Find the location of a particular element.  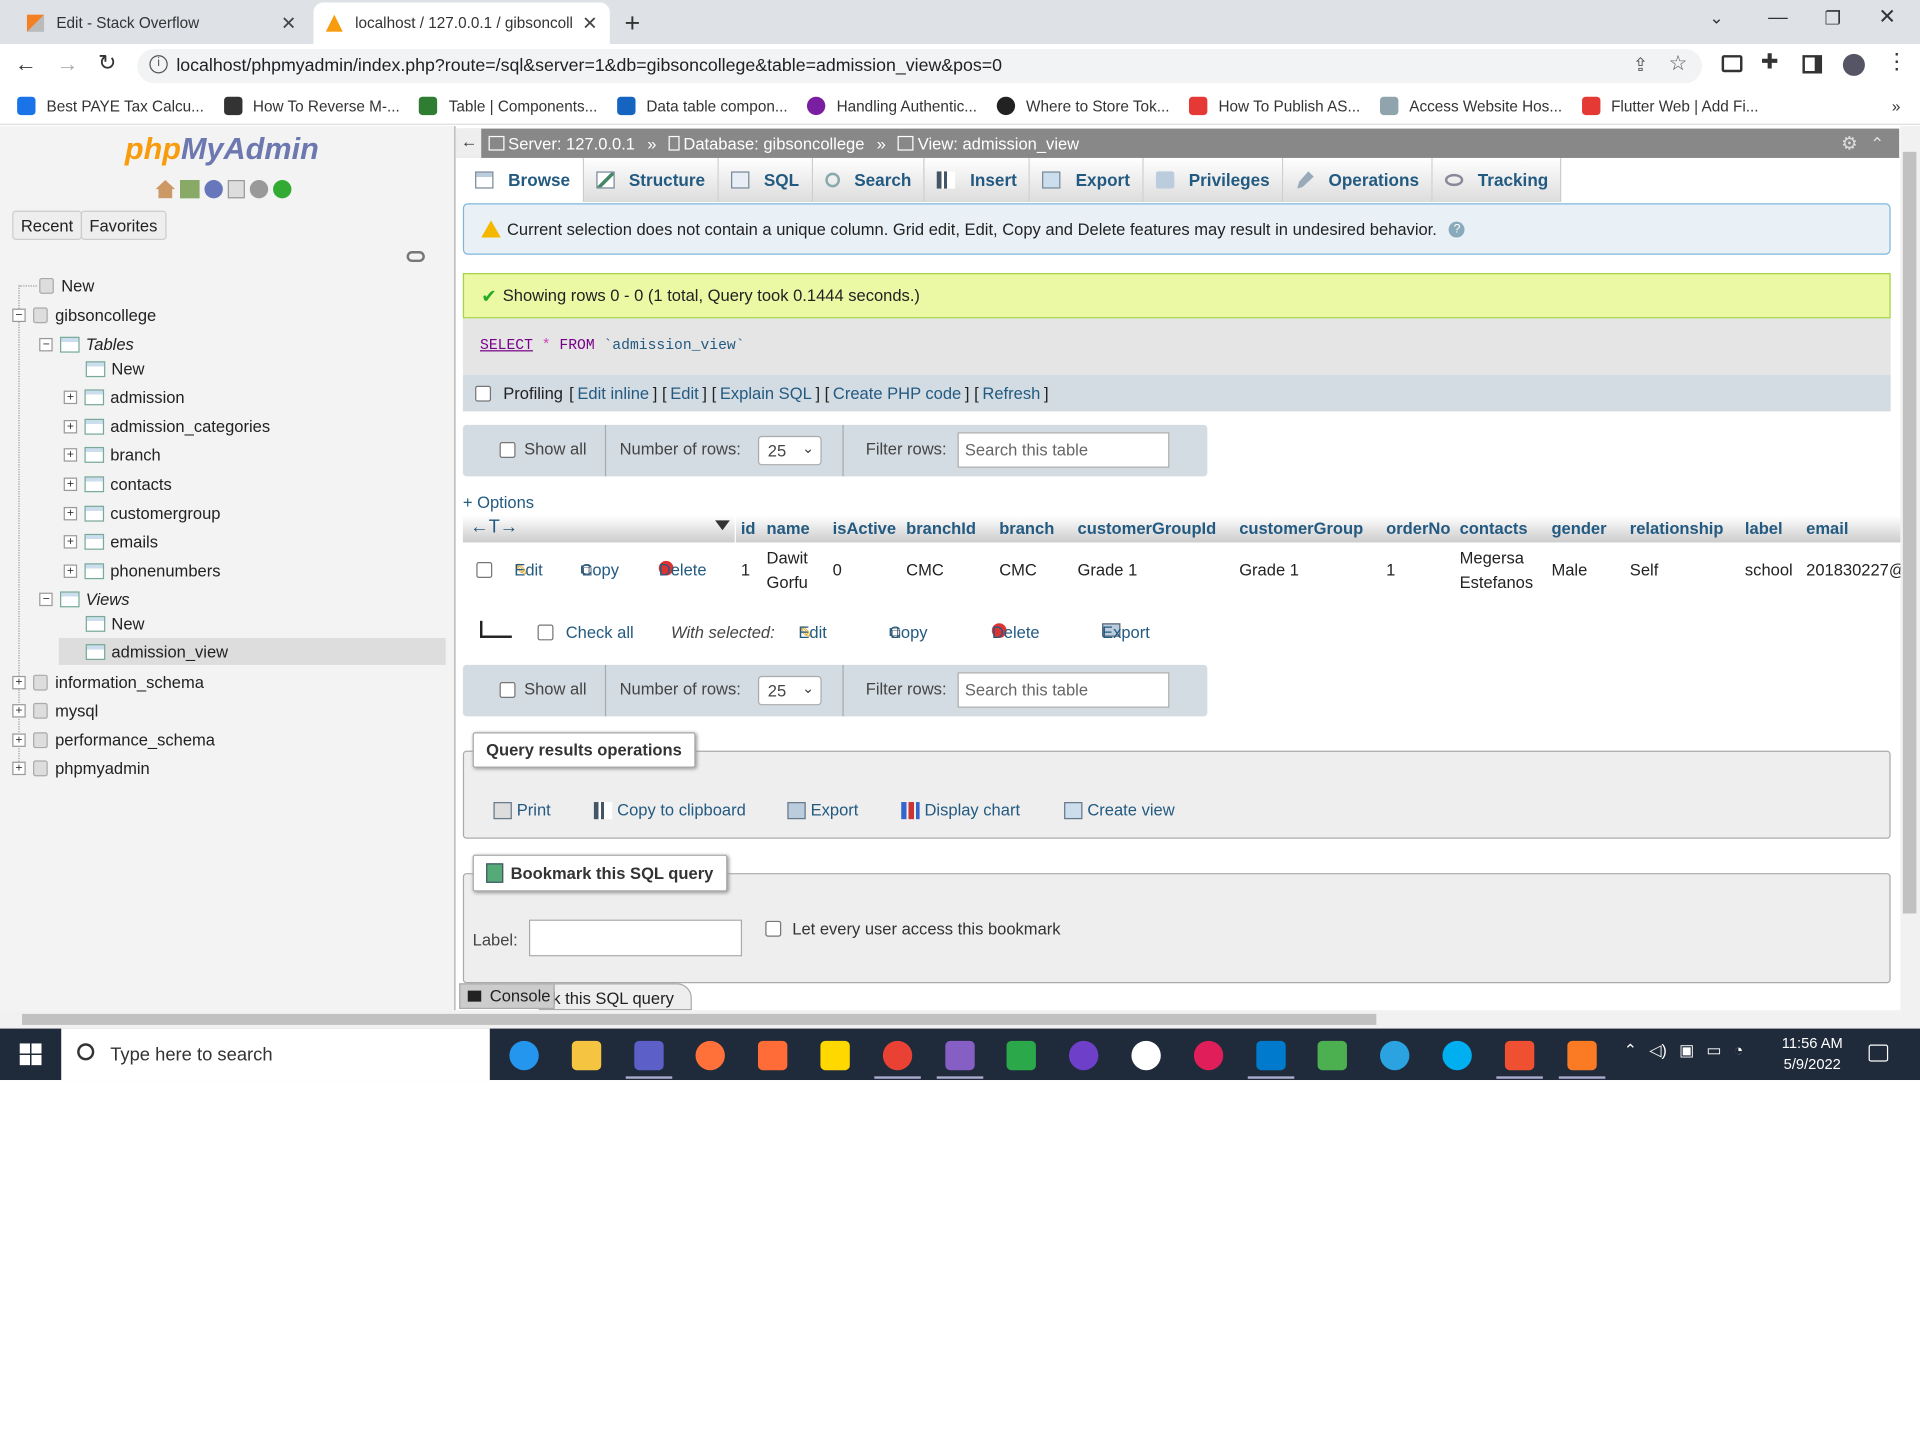

tab-privileges: Privileges is located at coordinates (1213, 180).